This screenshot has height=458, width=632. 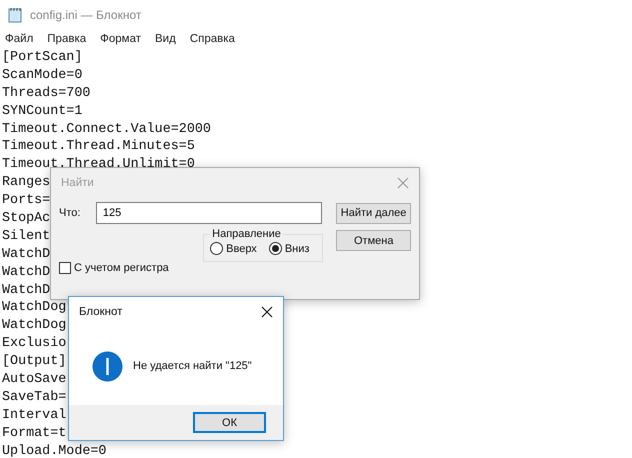 What do you see at coordinates (120, 39) in the screenshot?
I see `menu-item: Формат` at bounding box center [120, 39].